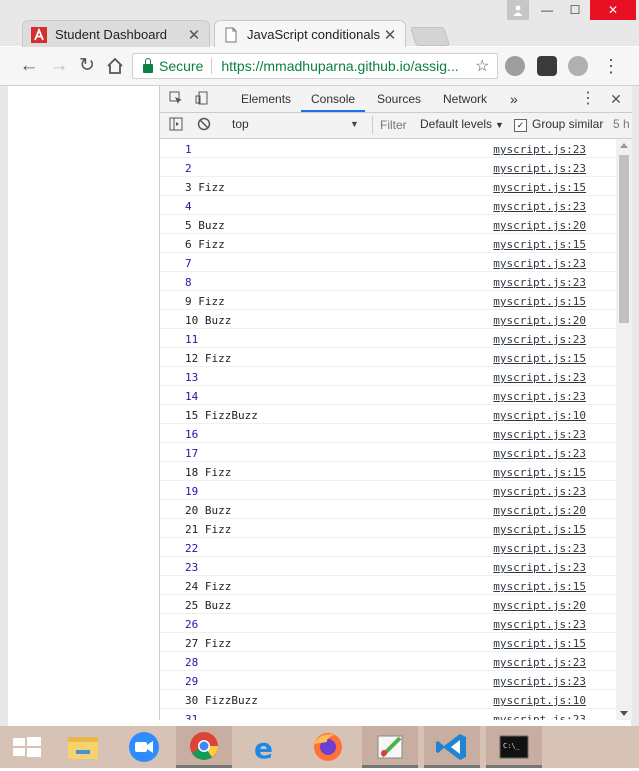 Image resolution: width=639 pixels, height=771 pixels. I want to click on new-tab-button, so click(430, 36).